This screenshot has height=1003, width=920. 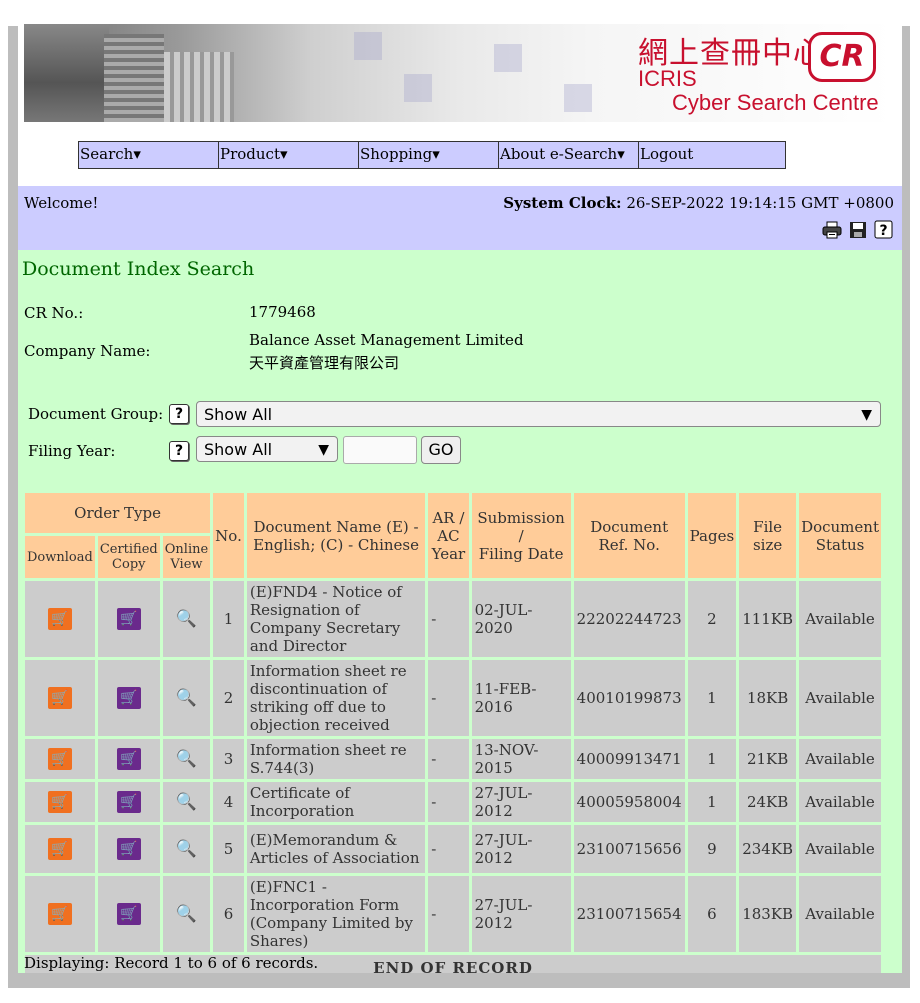 What do you see at coordinates (768, 759) in the screenshot?
I see `file-size: 21KB` at bounding box center [768, 759].